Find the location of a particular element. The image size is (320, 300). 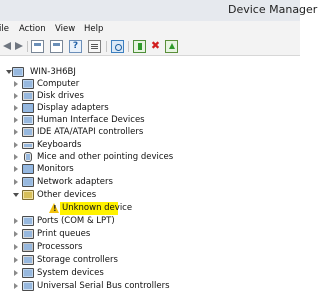

tree-item-mice: Mice and other pointing devices is located at coordinates (150, 157).